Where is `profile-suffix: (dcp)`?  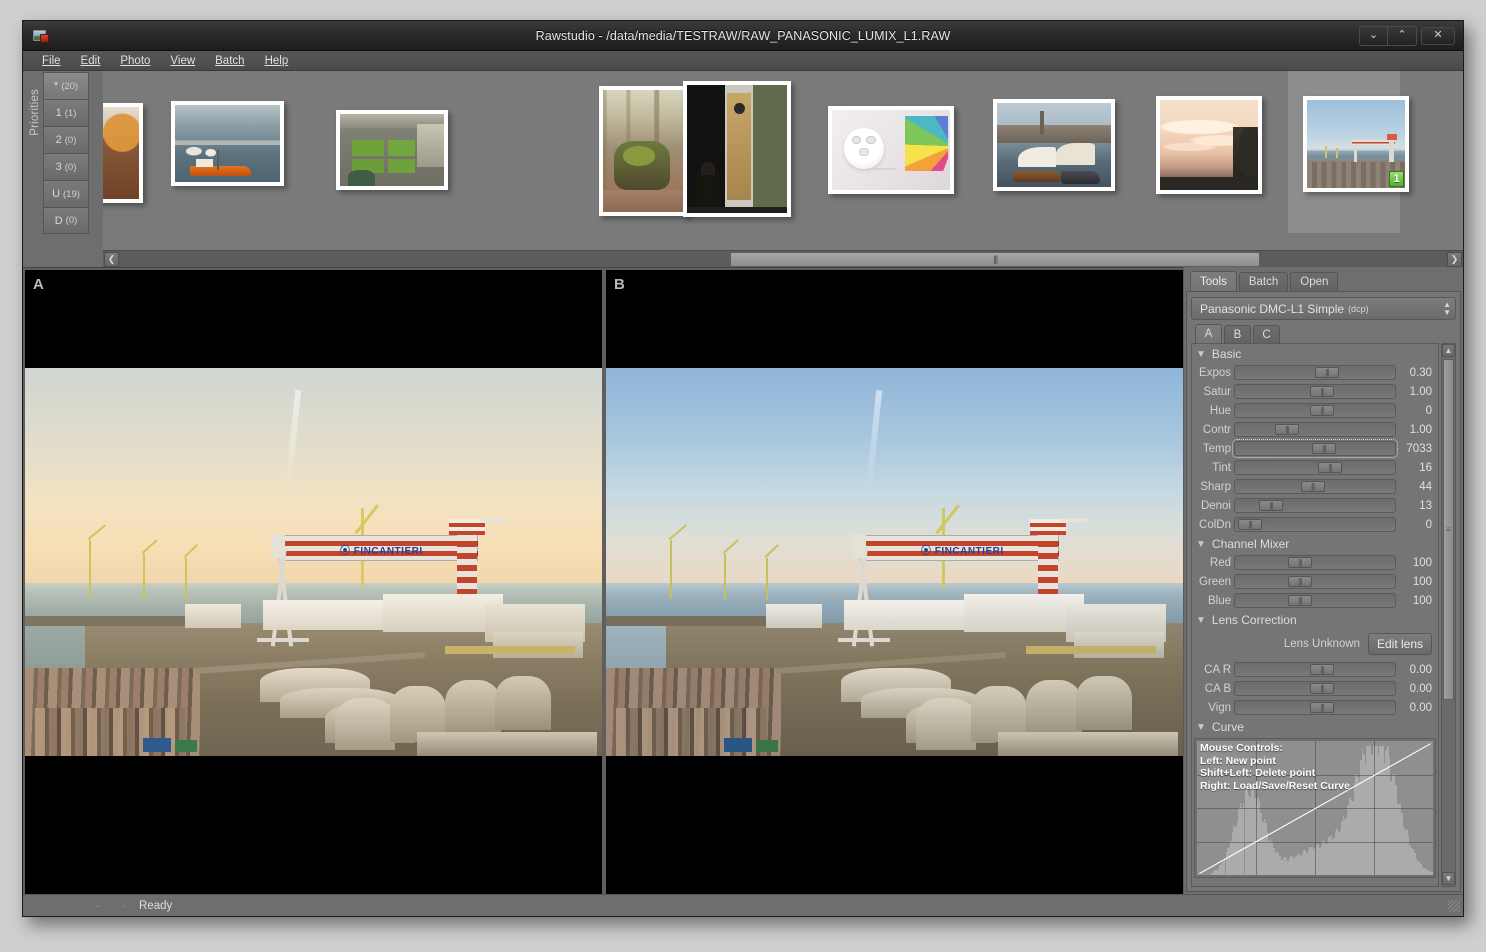
profile-suffix: (dcp) is located at coordinates (1358, 308).